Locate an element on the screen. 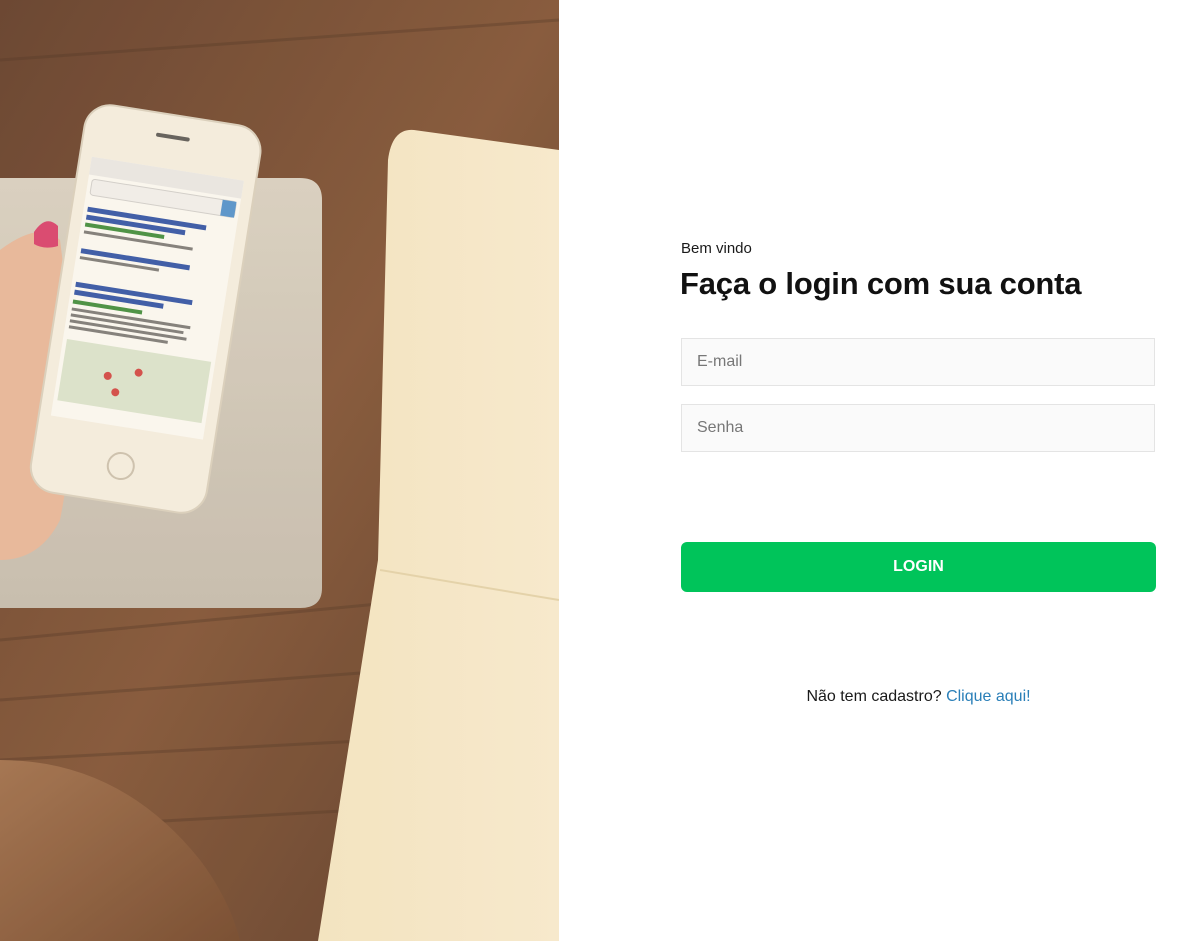  signup-prompt-text: Não tem cadastro? is located at coordinates (876, 696).